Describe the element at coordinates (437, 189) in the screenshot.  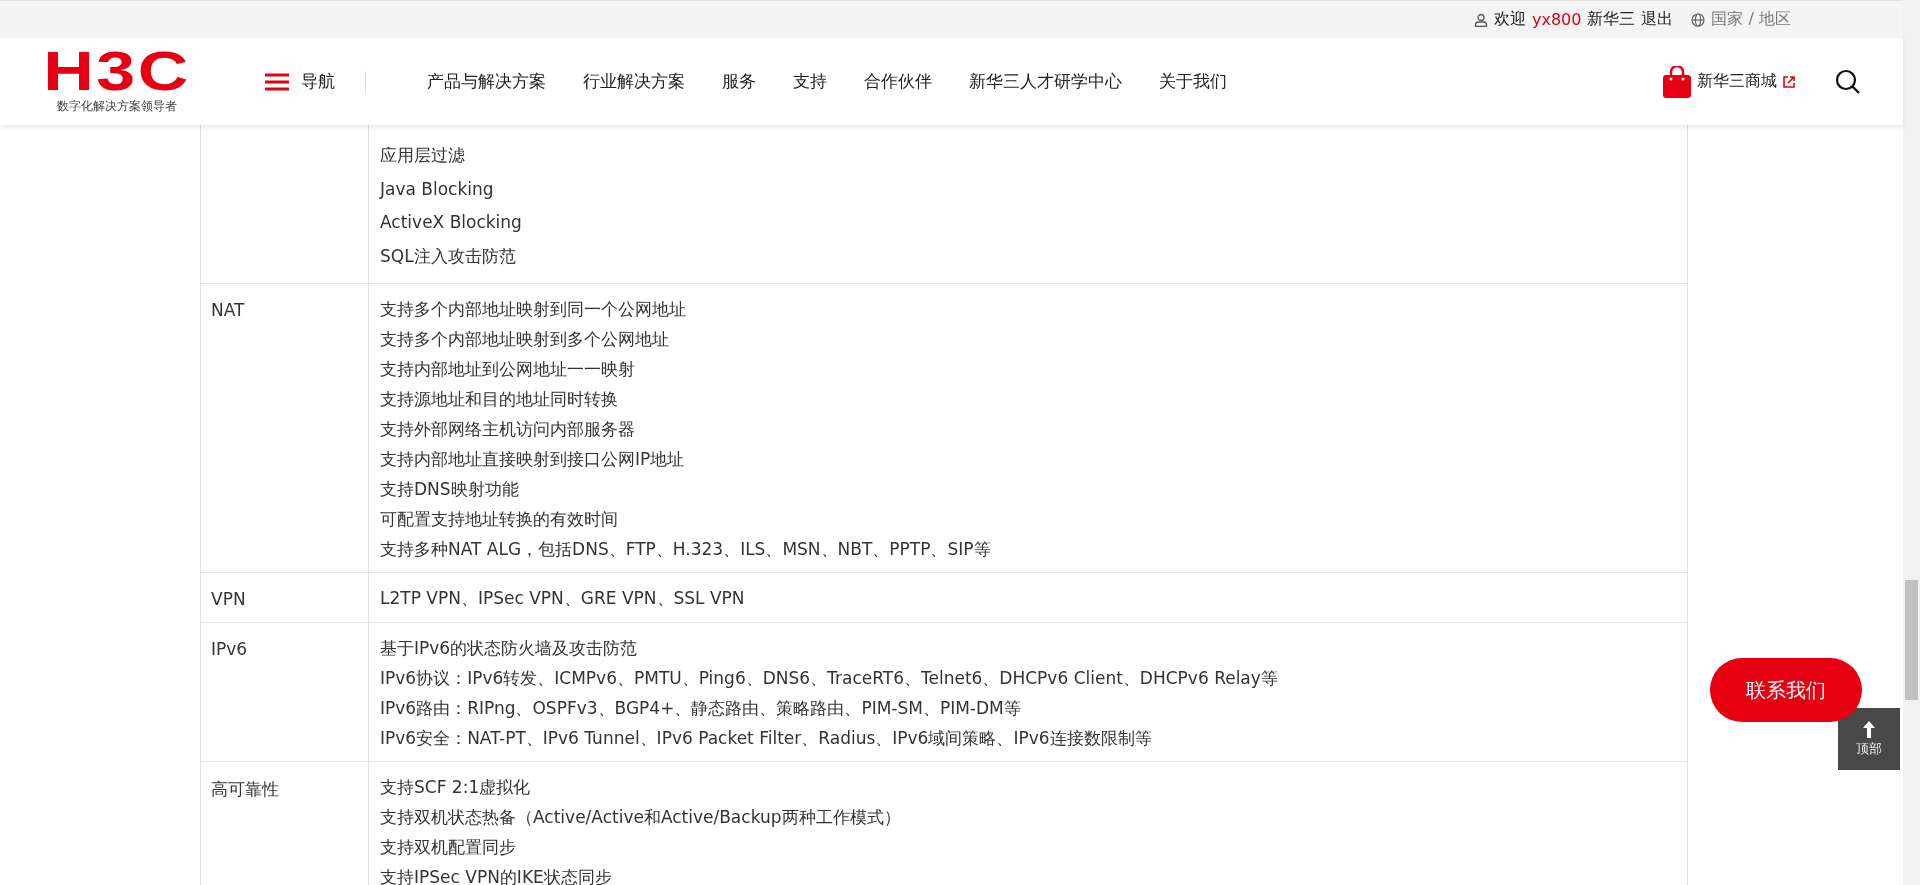
I see `feature-description: Java Blocking` at that location.